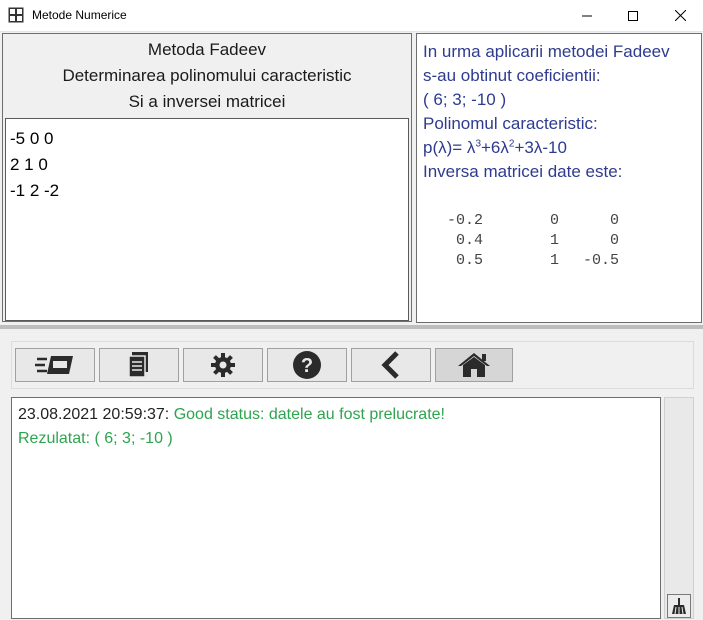  I want to click on log-status: Good status: datele au fost prelucrate!, so click(309, 414).